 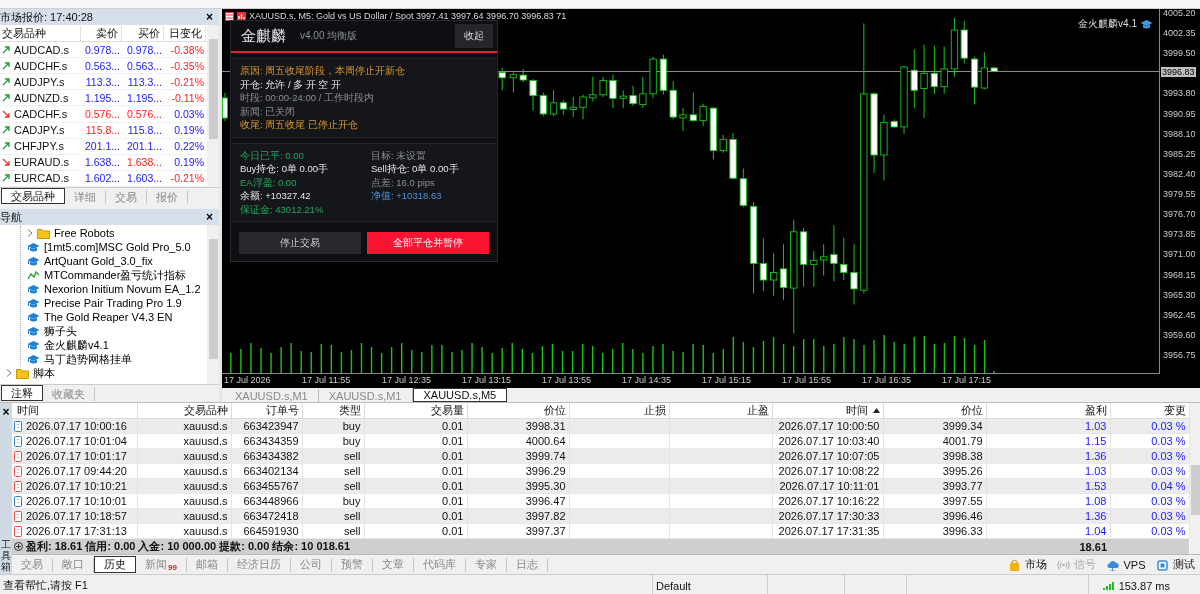 What do you see at coordinates (33, 275) in the screenshot?
I see `line-chart-icon` at bounding box center [33, 275].